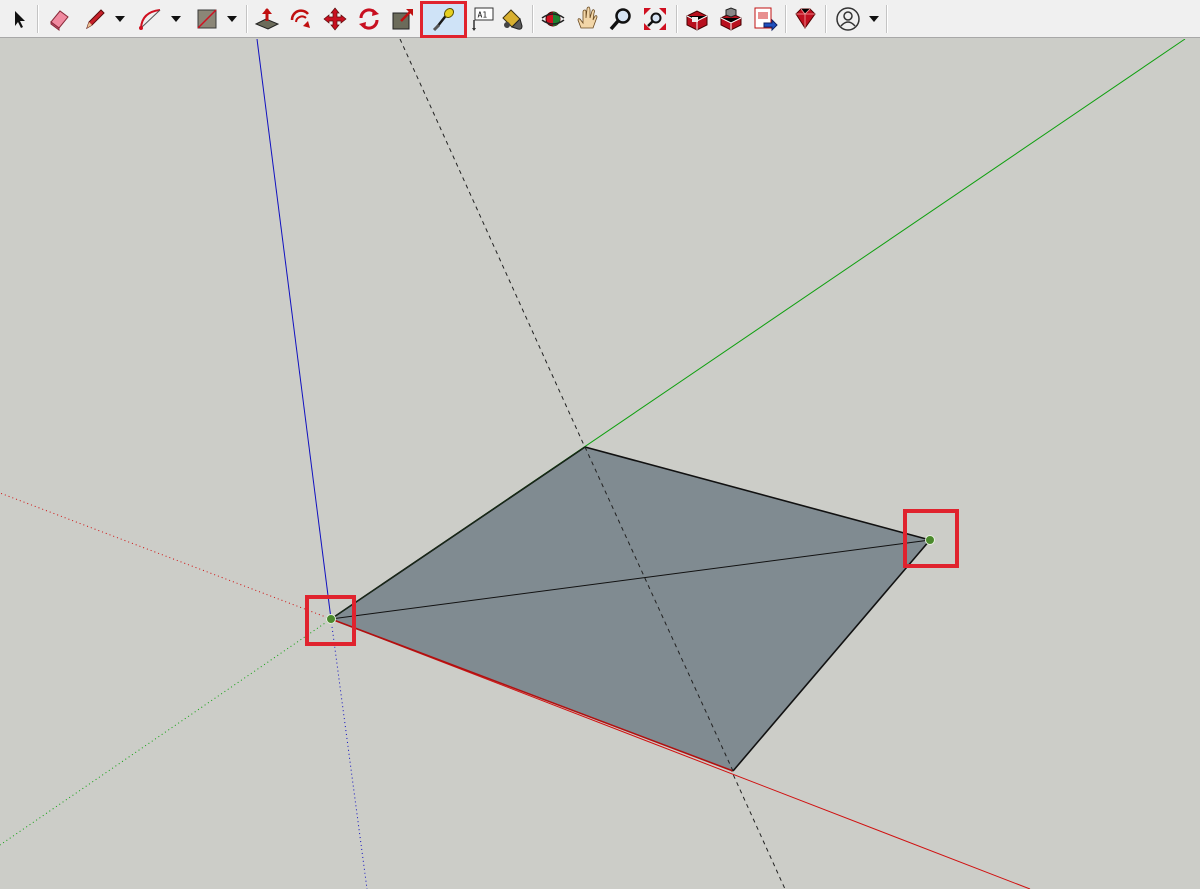  I want to click on push-pull-tool-button, so click(267, 19).